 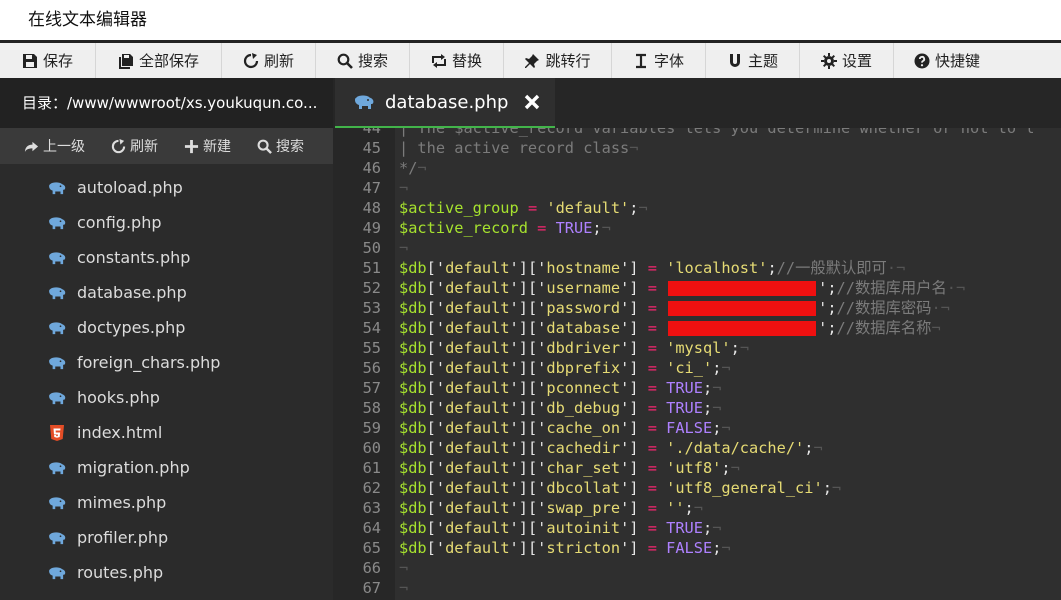 What do you see at coordinates (371, 148) in the screenshot?
I see `line-number: 45` at bounding box center [371, 148].